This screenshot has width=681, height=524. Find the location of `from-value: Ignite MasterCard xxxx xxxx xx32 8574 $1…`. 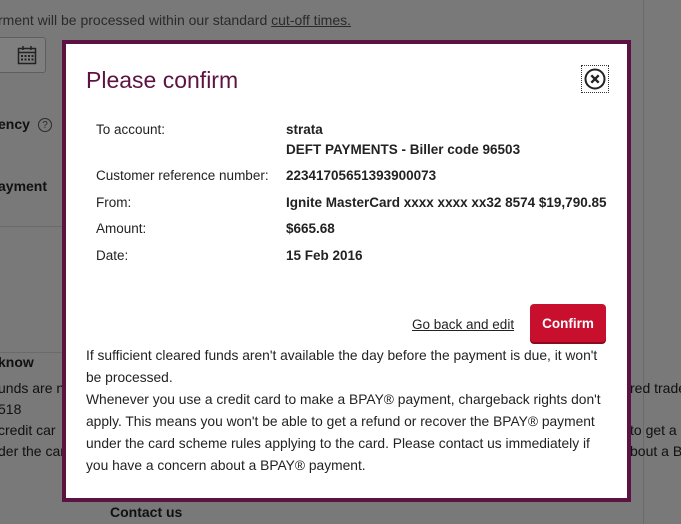

from-value: Ignite MasterCard xxxx xxxx xx32 8574 $1… is located at coordinates (446, 202).